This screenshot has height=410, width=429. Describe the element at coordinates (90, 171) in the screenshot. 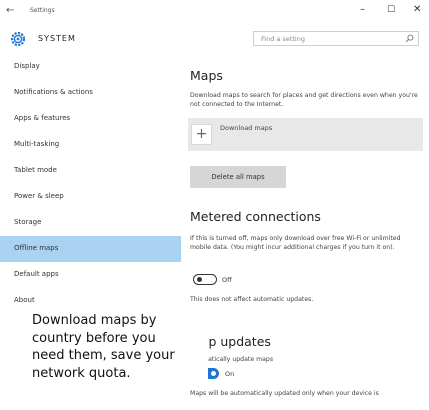

I see `sidebar-item-tablet-mode: Tablet mode` at that location.